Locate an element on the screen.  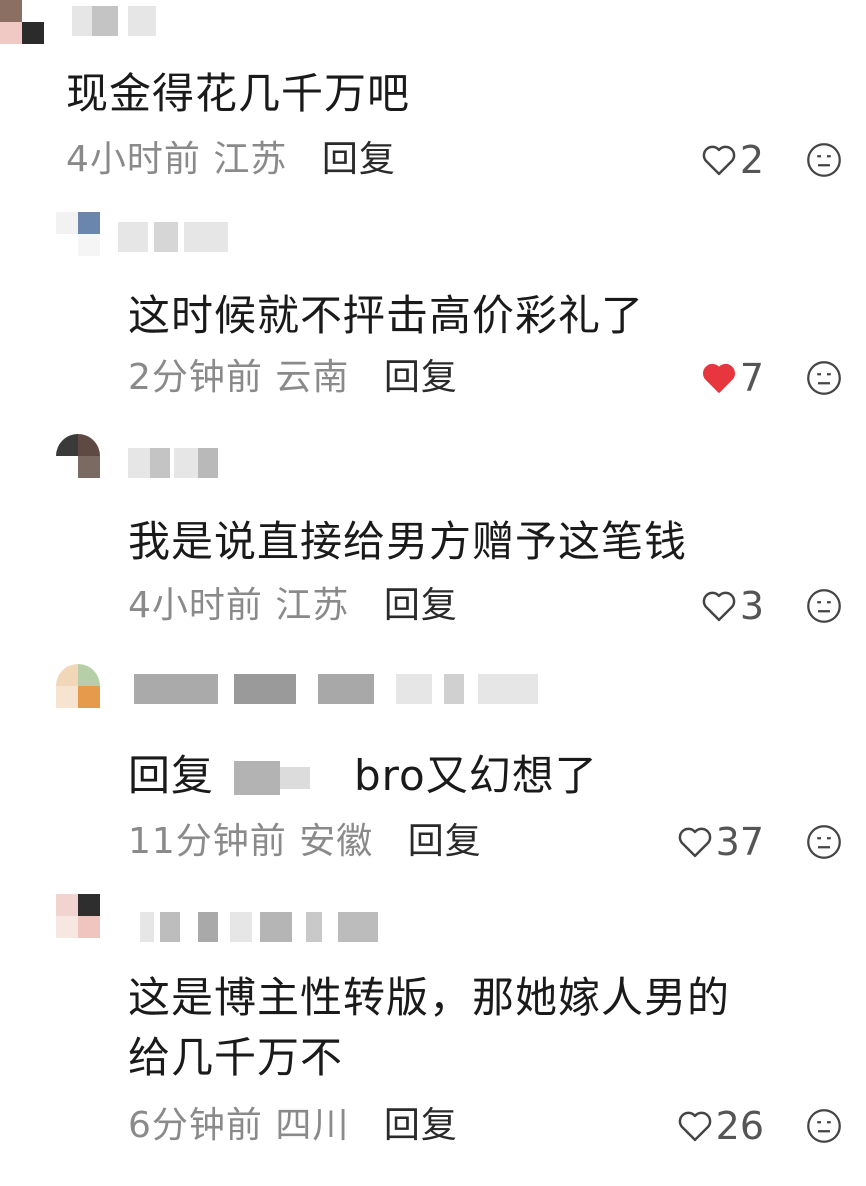
comment-text: 我是说直接给男方赠予这笔钱 is located at coordinates (408, 541).